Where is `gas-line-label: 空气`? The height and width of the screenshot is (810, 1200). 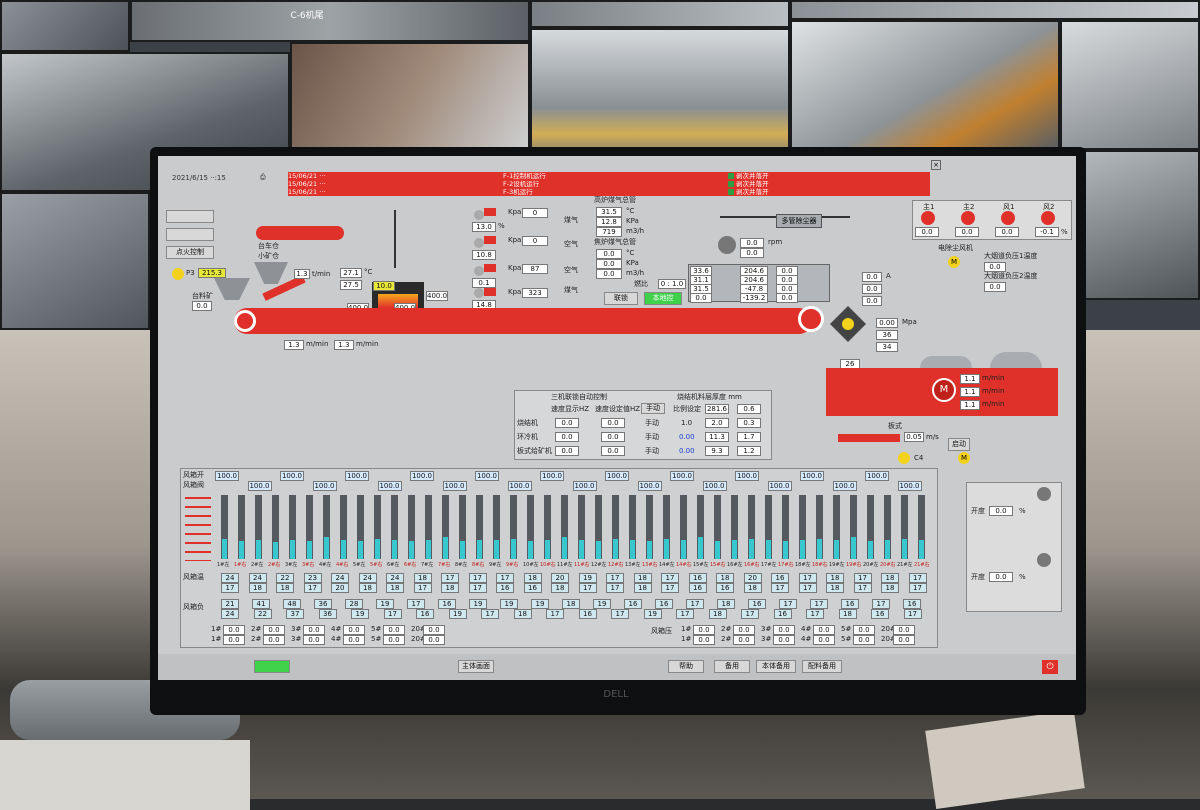 gas-line-label: 空气 is located at coordinates (571, 244).